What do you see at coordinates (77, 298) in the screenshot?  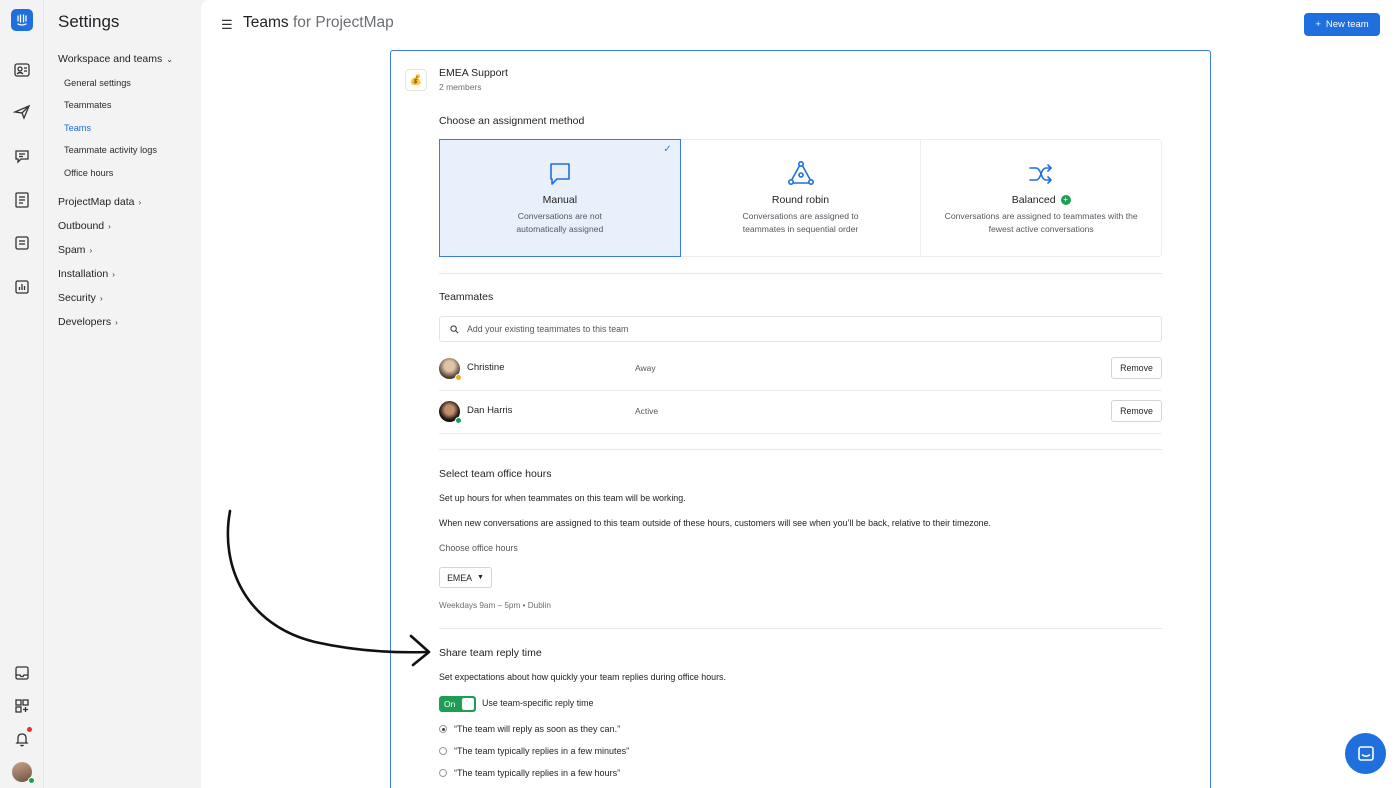 I see `nav-group-label: Security` at bounding box center [77, 298].